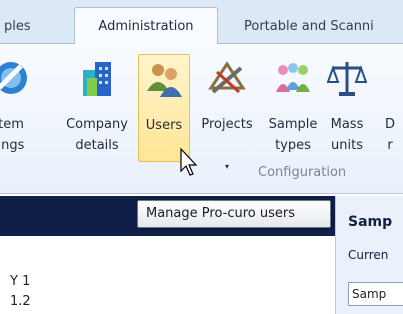 This screenshot has width=403, height=314. What do you see at coordinates (97, 112) in the screenshot?
I see `company-details-button: Company details` at bounding box center [97, 112].